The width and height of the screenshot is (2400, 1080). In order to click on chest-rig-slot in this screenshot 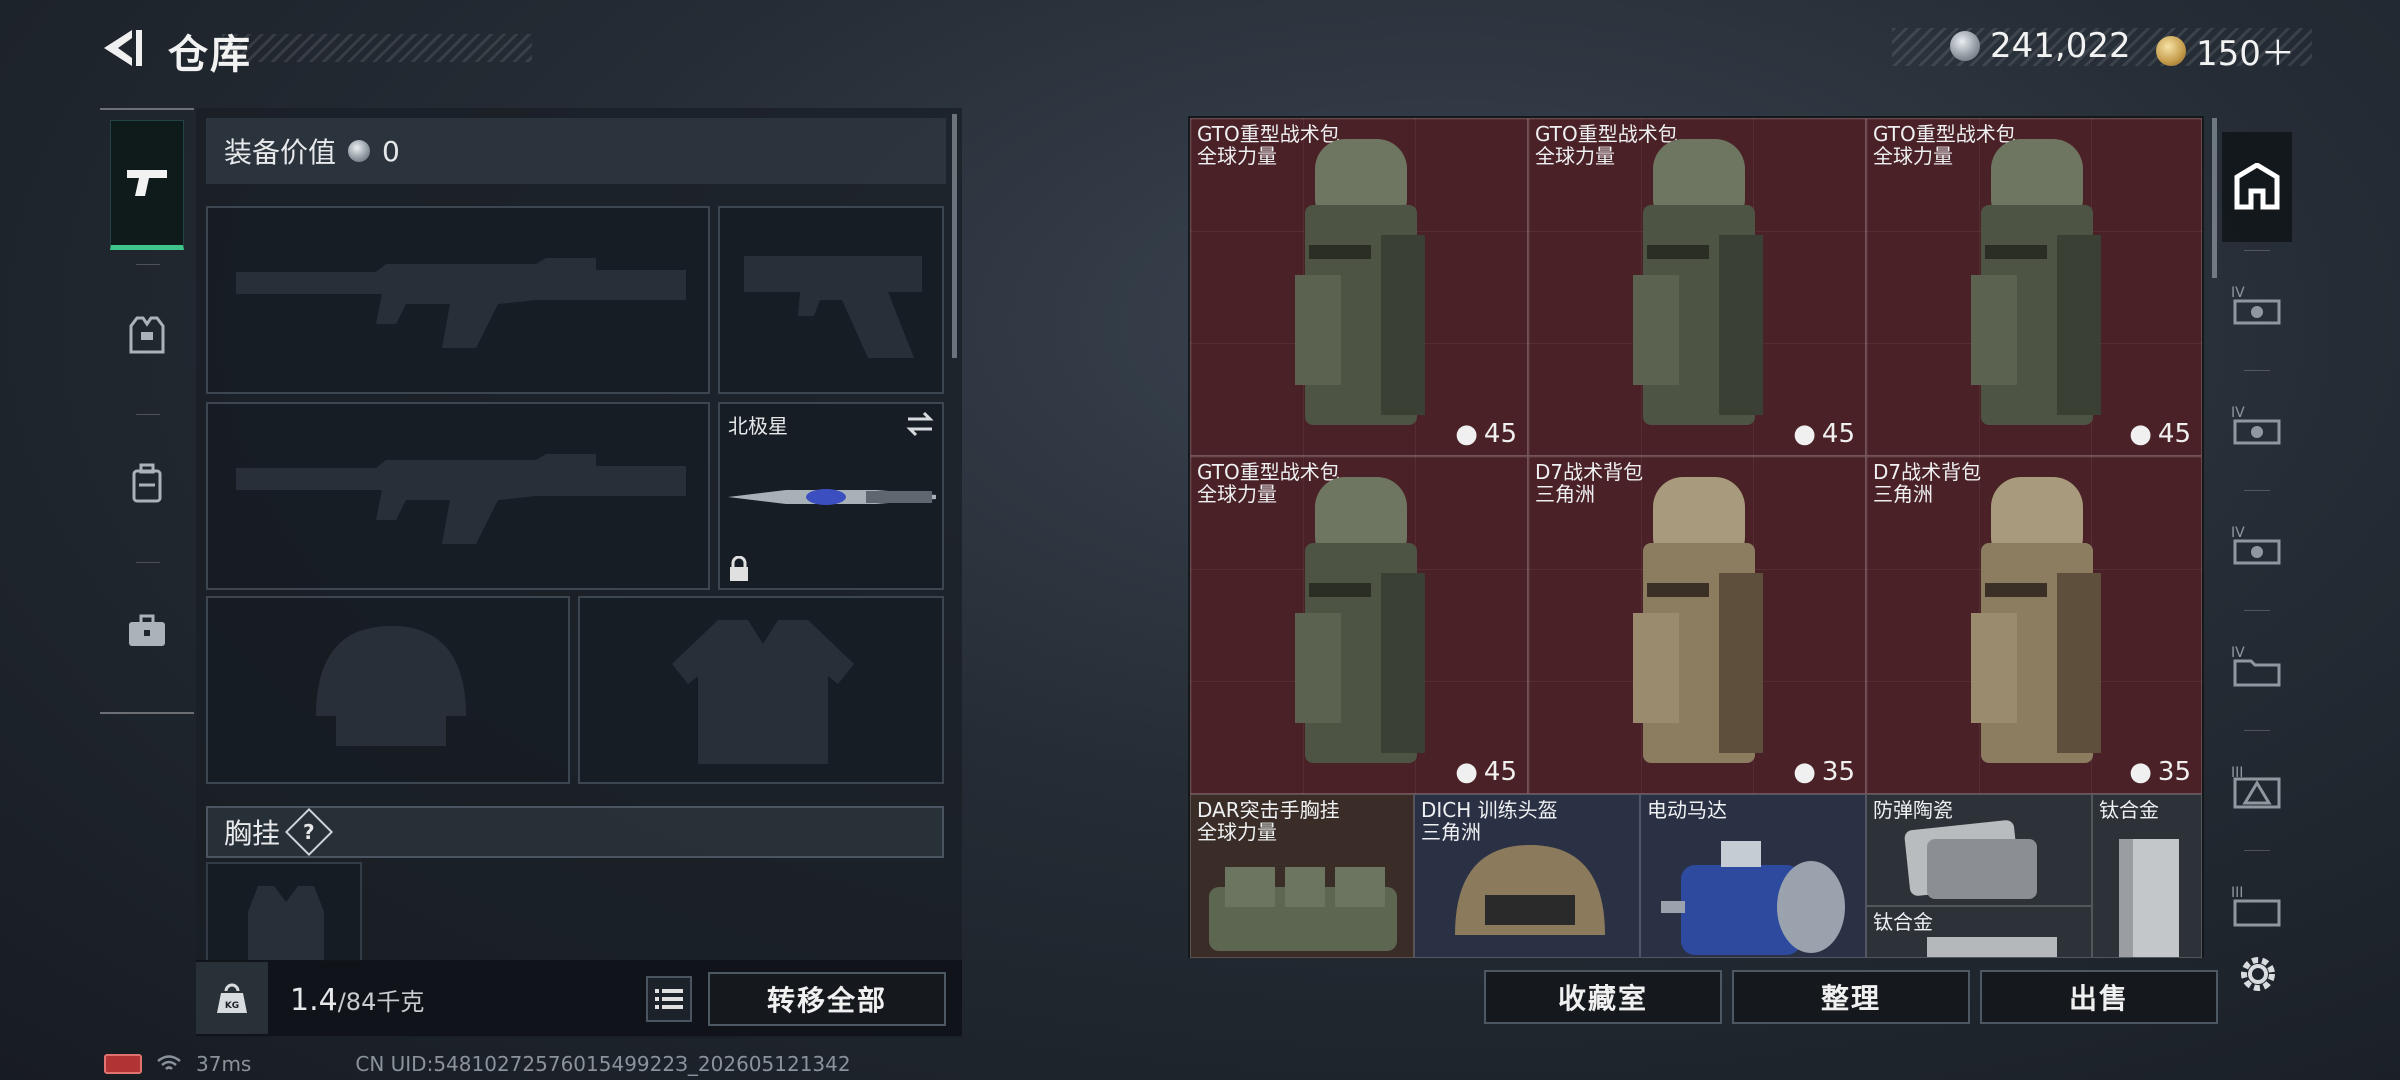, I will do `click(284, 912)`.